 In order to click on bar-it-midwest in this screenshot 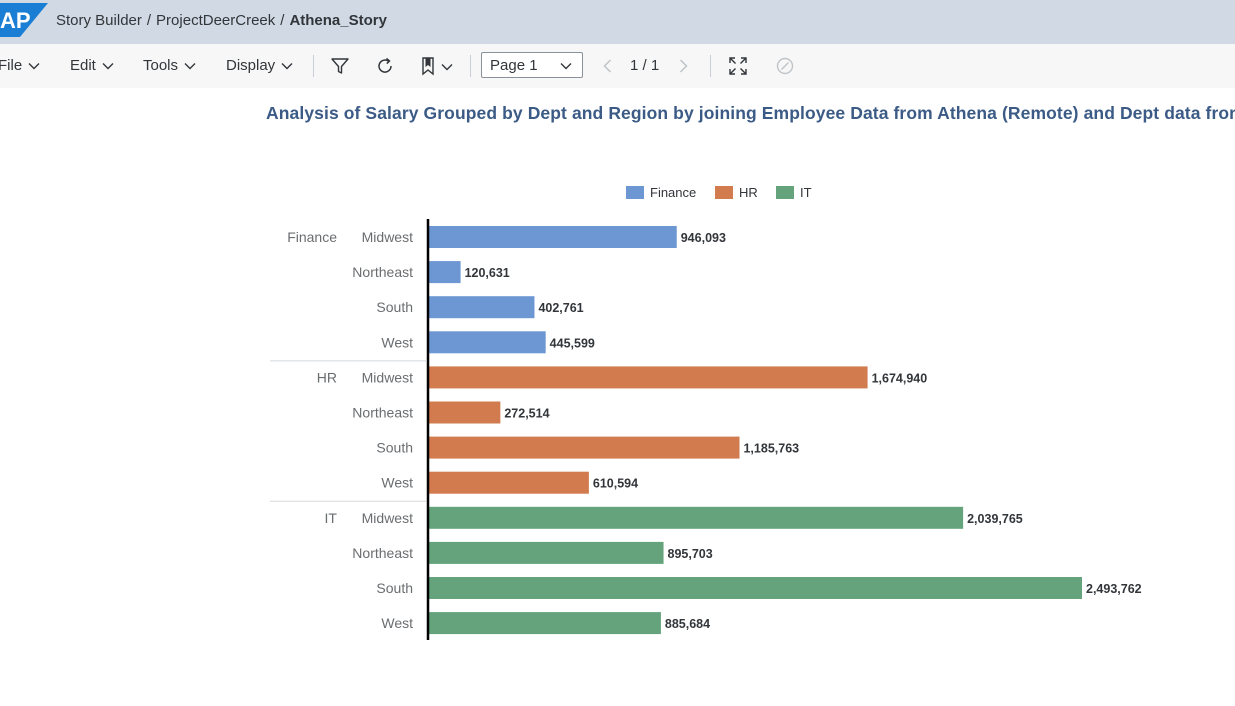, I will do `click(696, 517)`.